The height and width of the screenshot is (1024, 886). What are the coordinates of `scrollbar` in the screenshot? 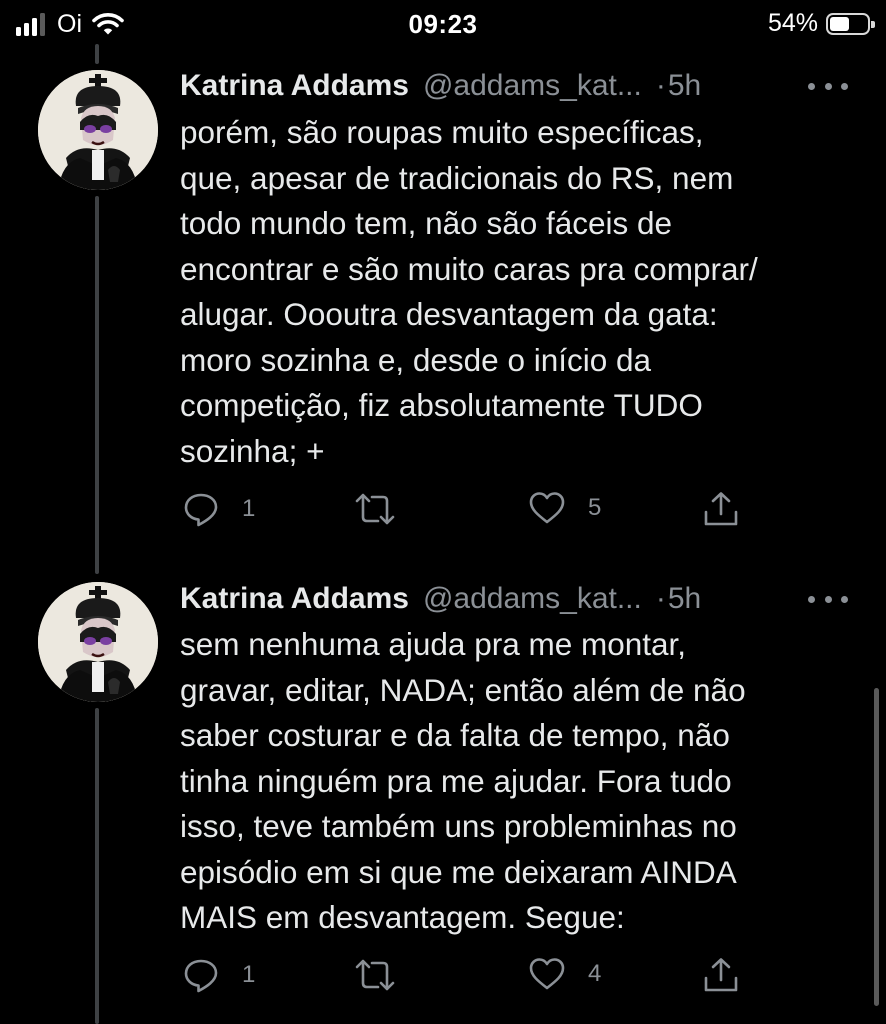 It's located at (876, 847).